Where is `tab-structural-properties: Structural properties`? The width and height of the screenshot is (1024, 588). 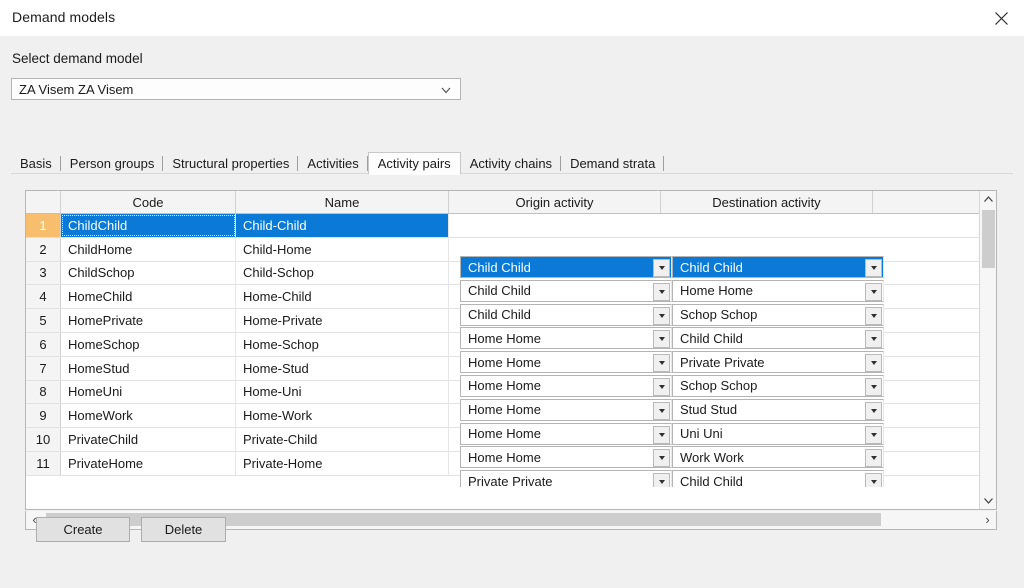
tab-structural-properties: Structural properties is located at coordinates (231, 163).